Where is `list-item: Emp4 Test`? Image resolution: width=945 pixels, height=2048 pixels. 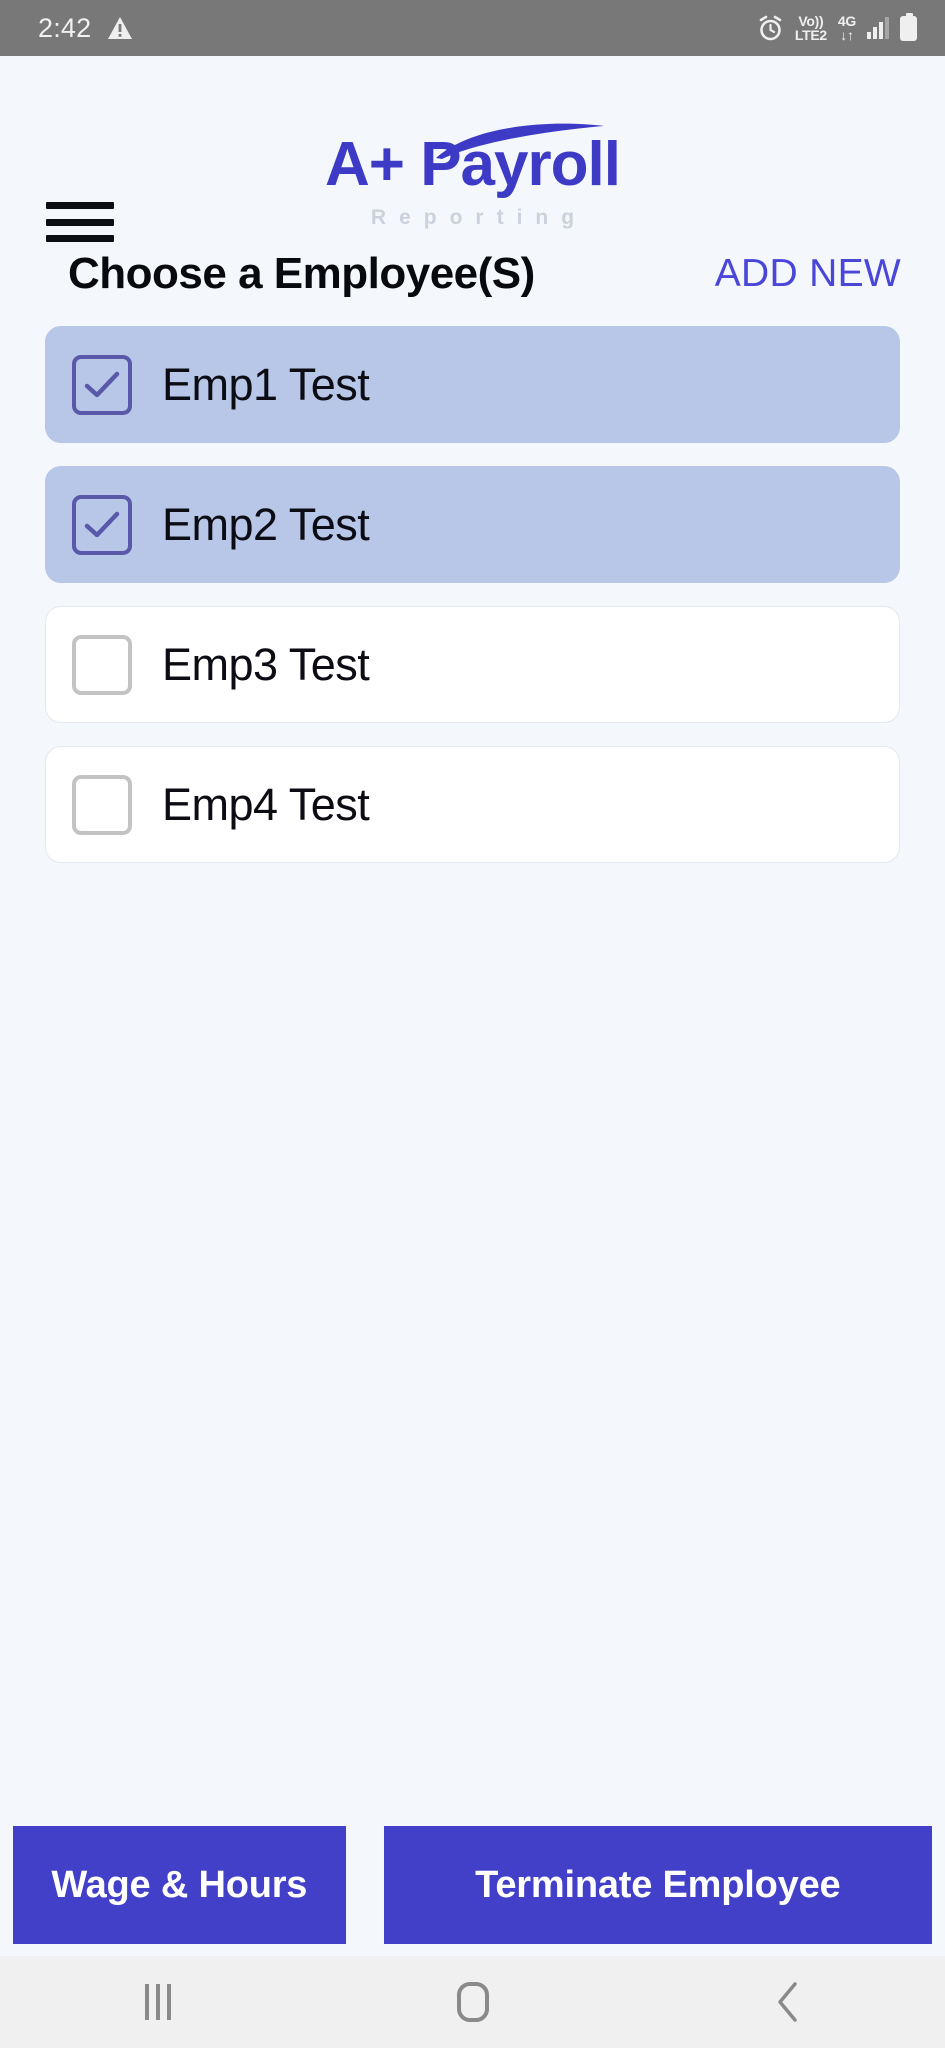 list-item: Emp4 Test is located at coordinates (472, 804).